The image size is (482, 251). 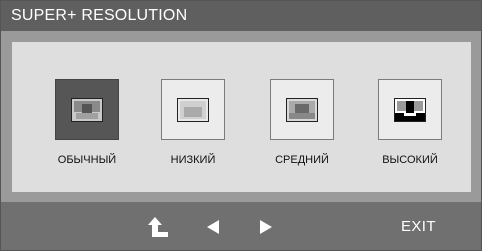 I want to click on resolution-normal-icon, so click(x=87, y=110).